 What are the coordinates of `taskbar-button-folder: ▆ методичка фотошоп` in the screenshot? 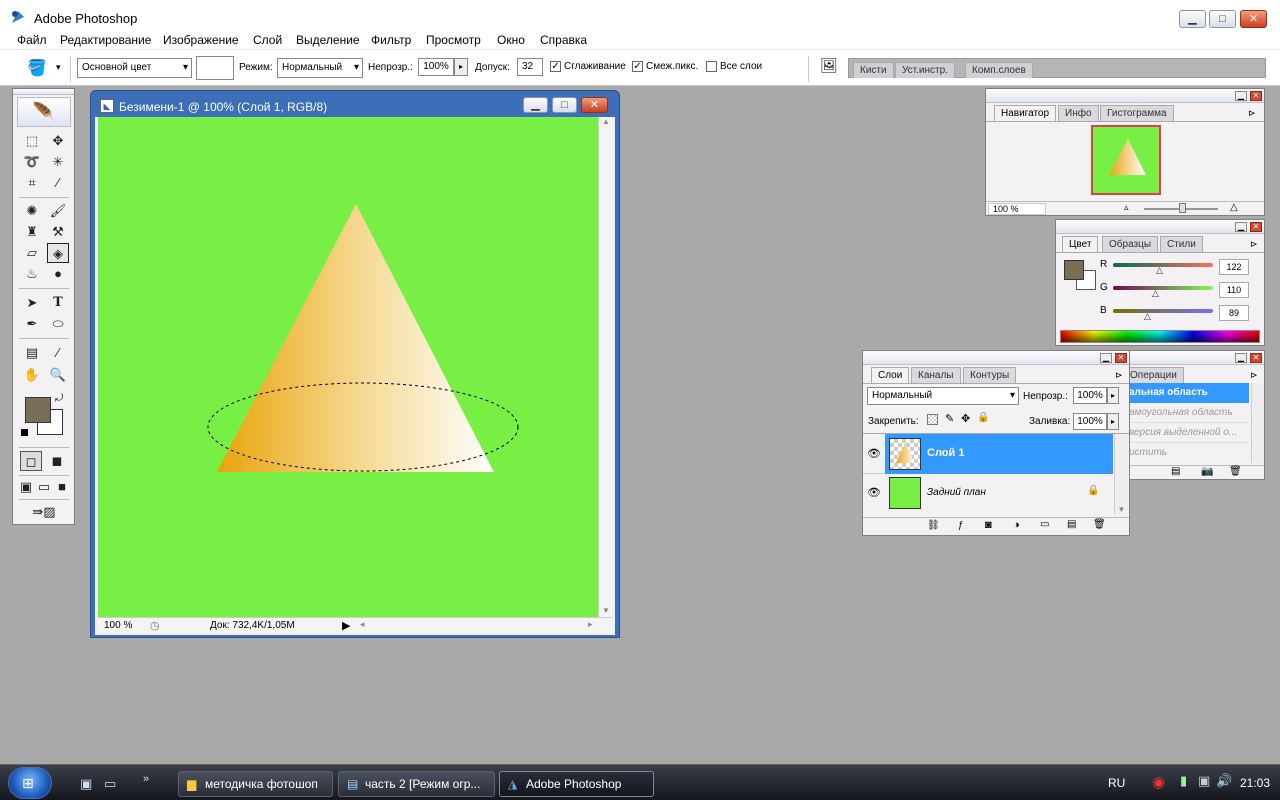 It's located at (255, 784).